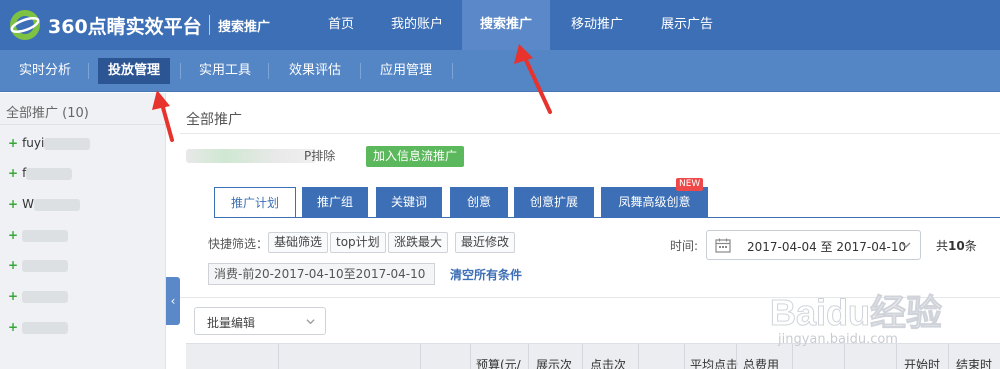  Describe the element at coordinates (47, 111) in the screenshot. I see `sidebar-title: 全部推广 (10)` at that location.